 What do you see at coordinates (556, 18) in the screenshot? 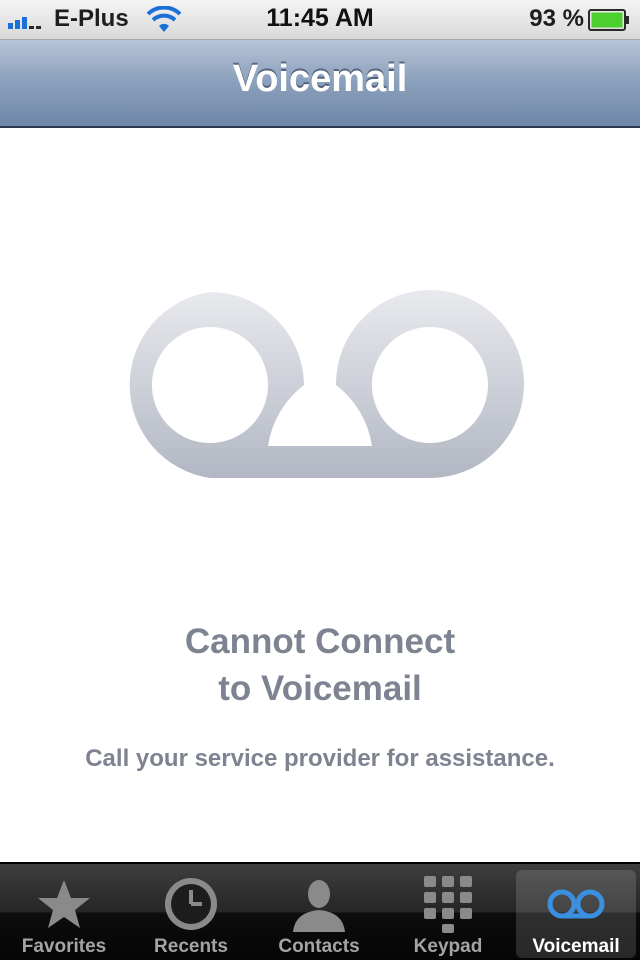
I see `battery-percent: 93 %` at bounding box center [556, 18].